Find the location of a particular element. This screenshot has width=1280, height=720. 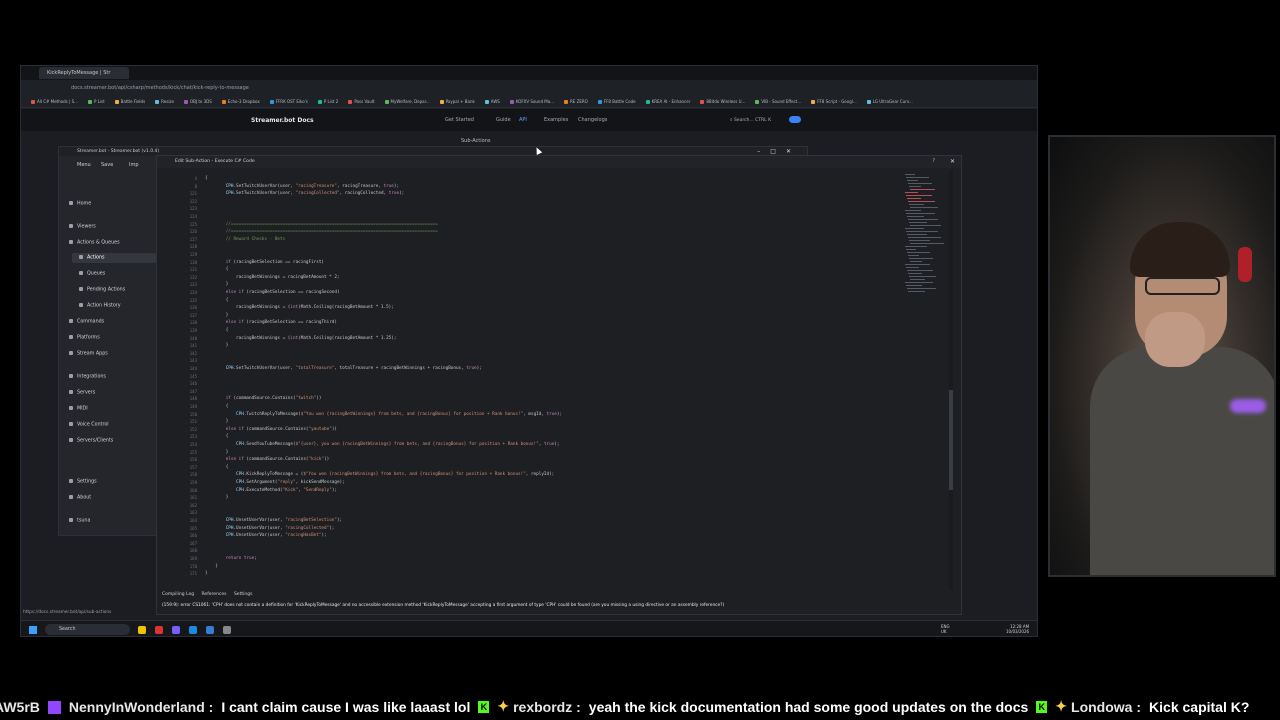

bookmark-item: Echo-3 Dropbox is located at coordinates (240, 101).